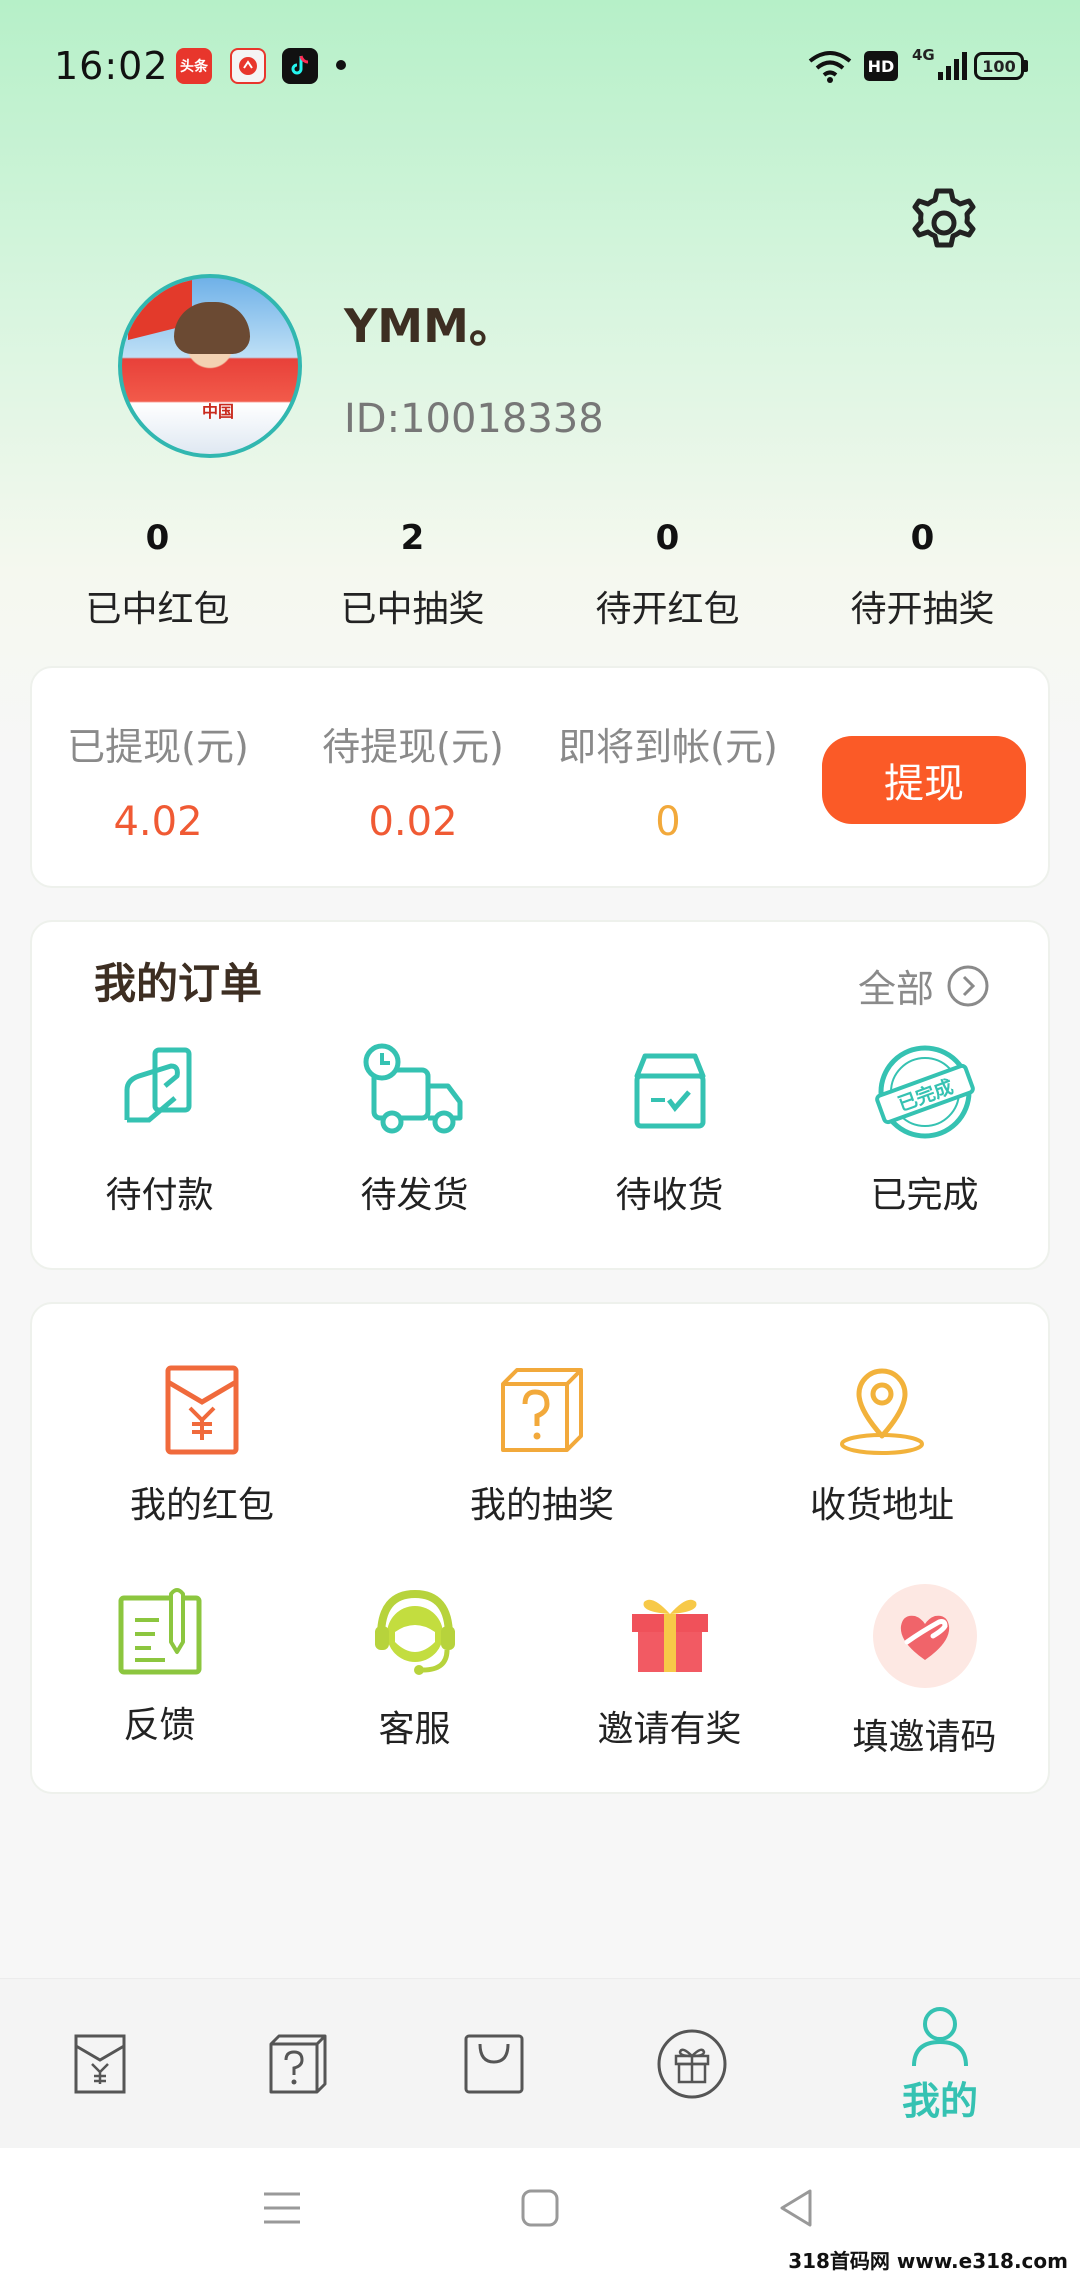 This screenshot has width=1080, height=2280. Describe the element at coordinates (968, 985) in the screenshot. I see `chevron-right-circle-icon` at that location.